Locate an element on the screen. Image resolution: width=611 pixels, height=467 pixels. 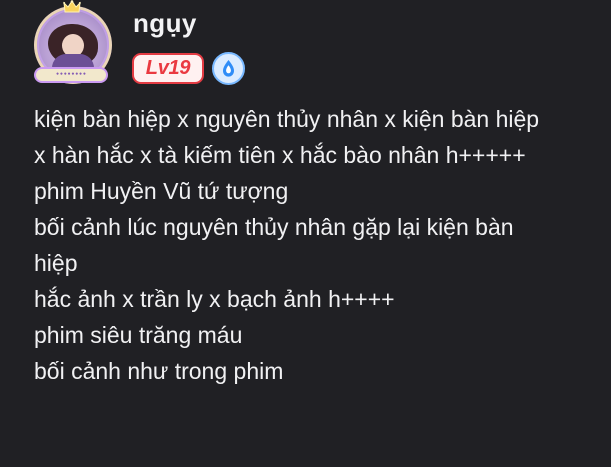
post-line: phim siêu trăng máu is located at coordinates (138, 335).